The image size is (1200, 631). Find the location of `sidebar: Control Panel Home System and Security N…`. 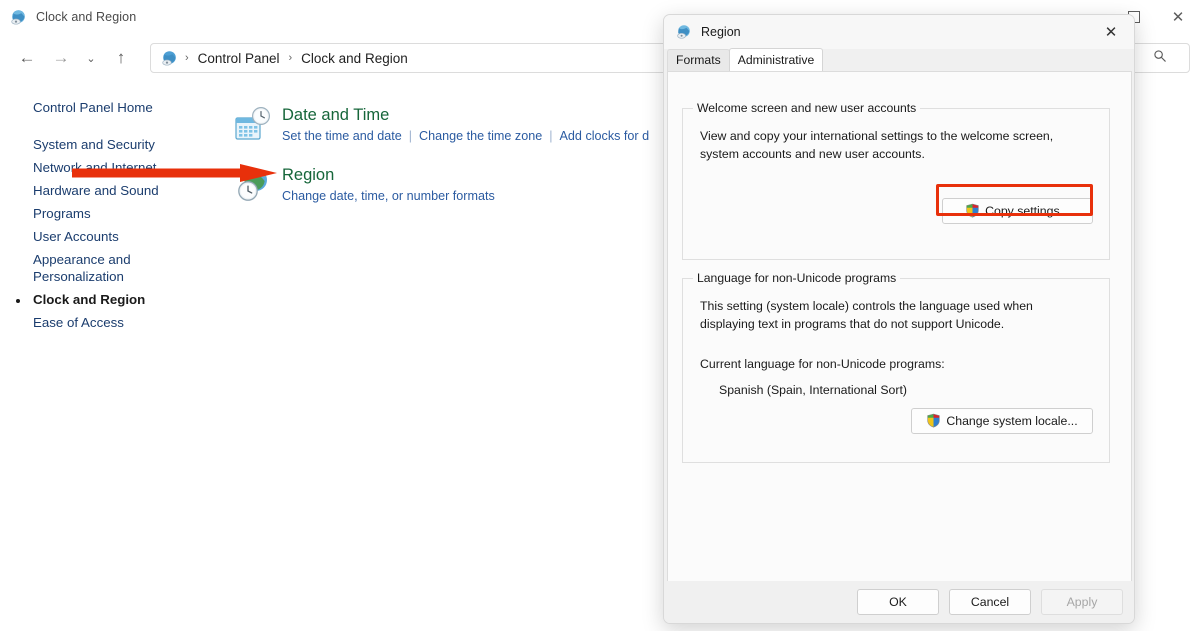

sidebar: Control Panel Home System and Security N… is located at coordinates (115, 215).